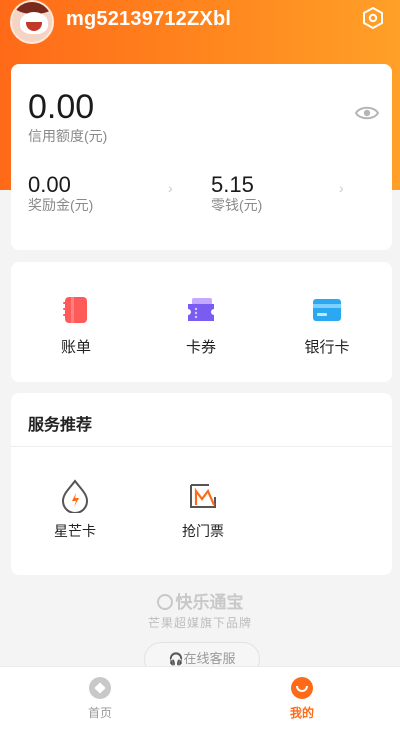 The width and height of the screenshot is (400, 738). Describe the element at coordinates (170, 188) in the screenshot. I see `bonus-chevron-icon: ›` at that location.